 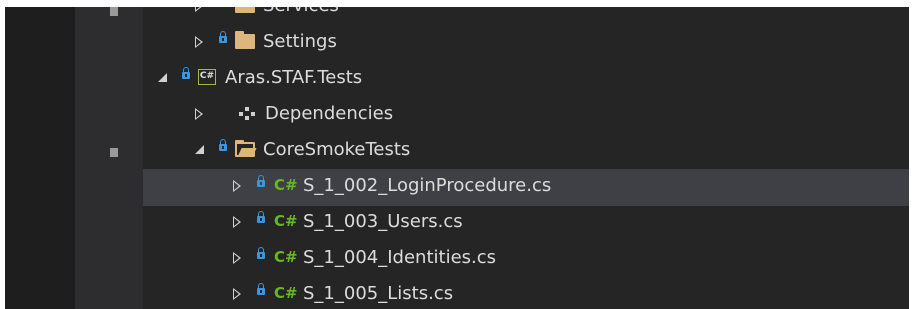 What do you see at coordinates (383, 221) in the screenshot?
I see `tree-item-label: S_1_003_Users.cs` at bounding box center [383, 221].